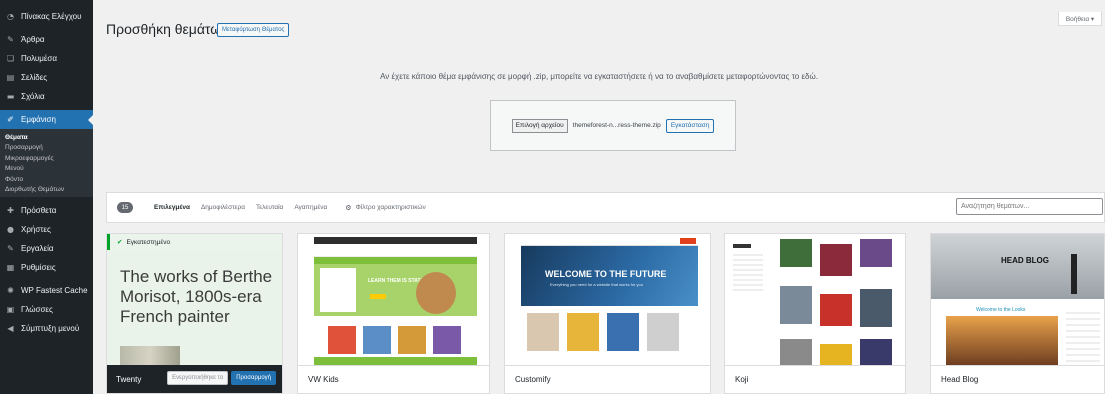 The height and width of the screenshot is (394, 1105). Describe the element at coordinates (310, 207) in the screenshot. I see `tab-favorites: Αγαπημένα` at that location.